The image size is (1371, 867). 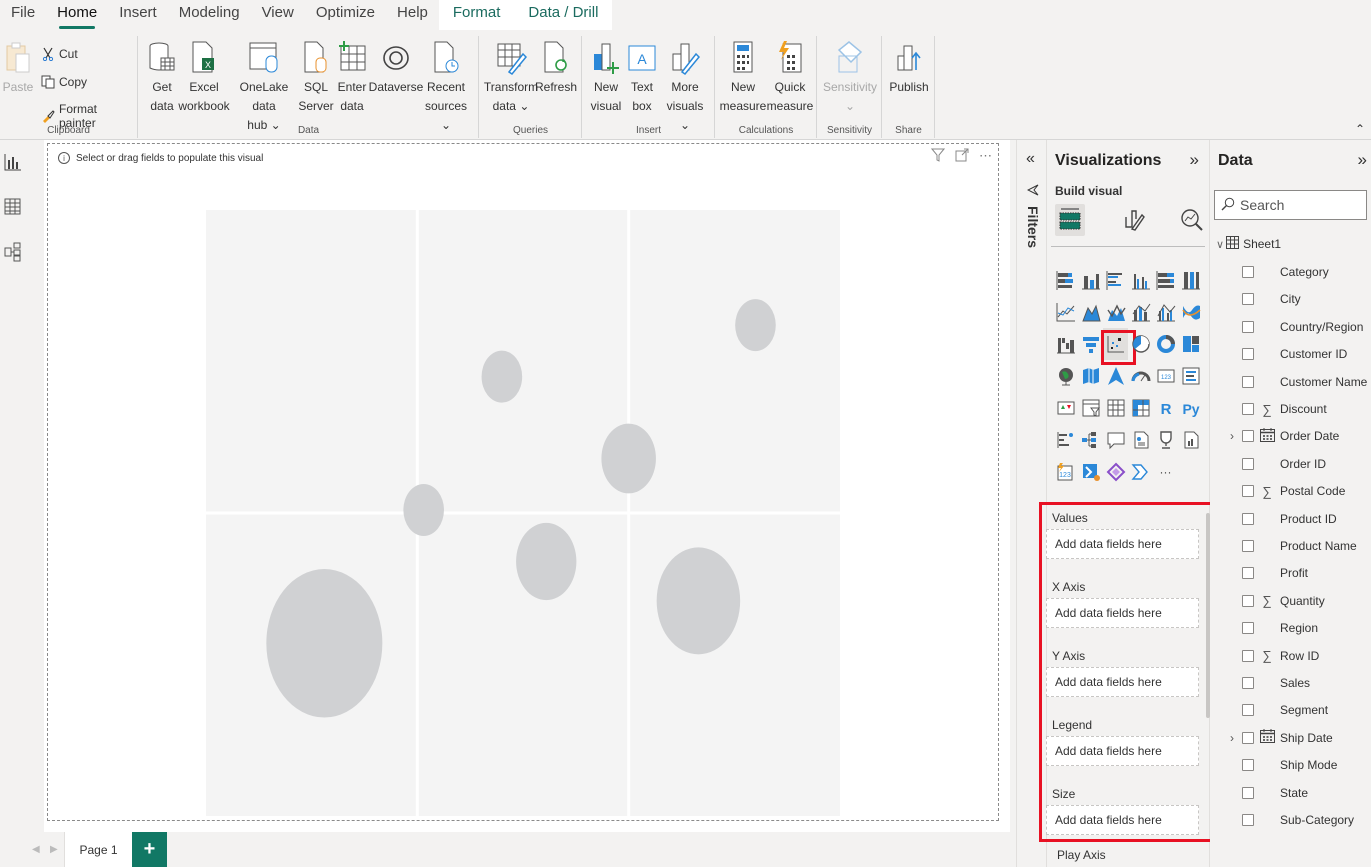 What do you see at coordinates (606, 78) in the screenshot?
I see `new-visual-button: New visual` at bounding box center [606, 78].